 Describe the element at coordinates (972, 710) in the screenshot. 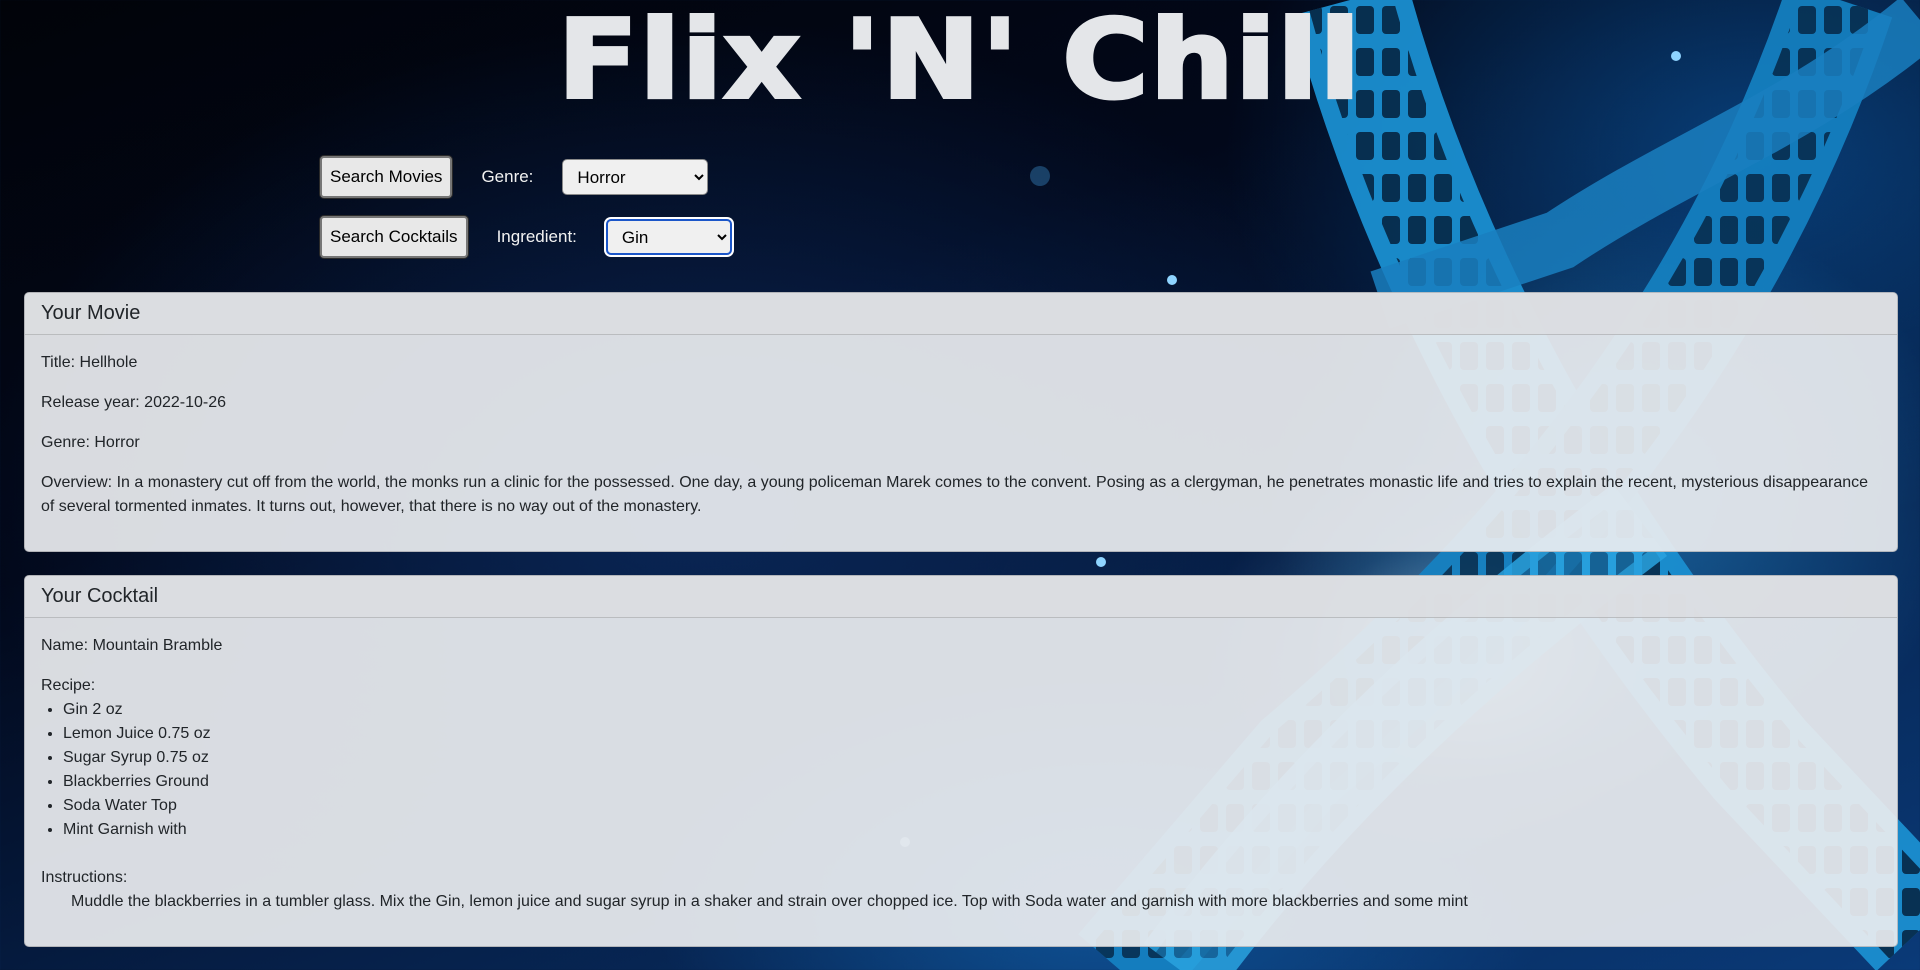

I see `recipe-item: Gin 2 oz` at that location.